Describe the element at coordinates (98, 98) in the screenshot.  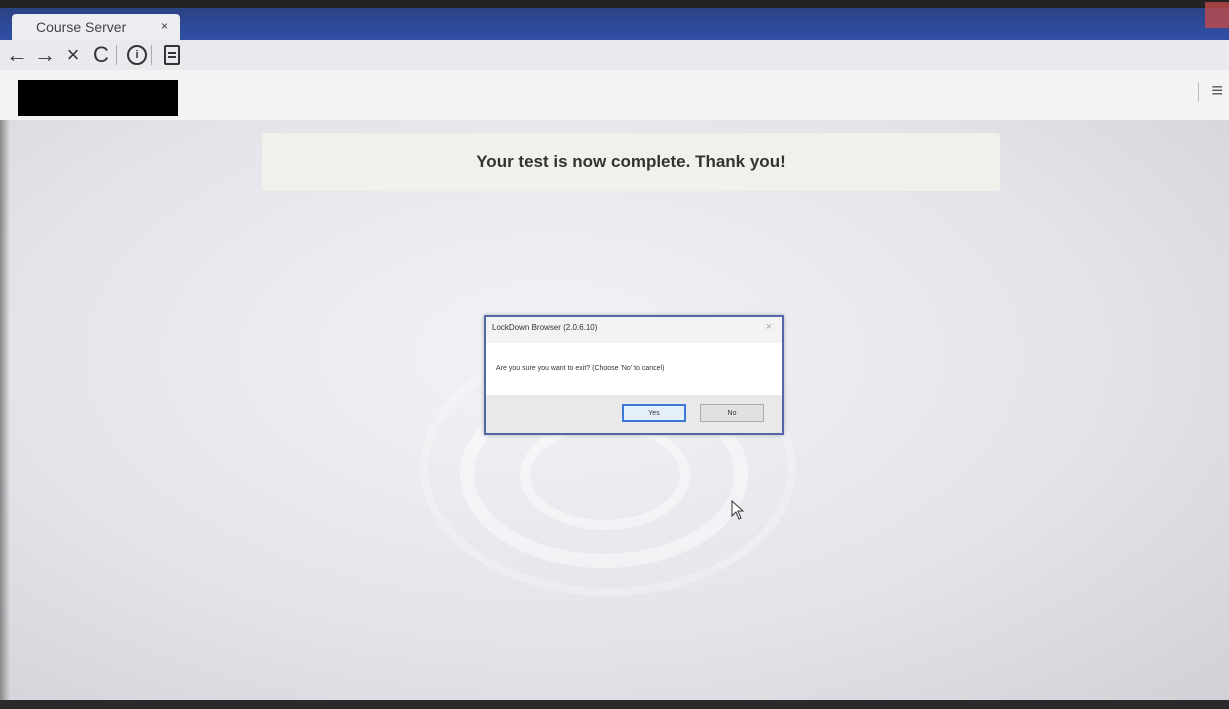
I see `redacted-area` at that location.